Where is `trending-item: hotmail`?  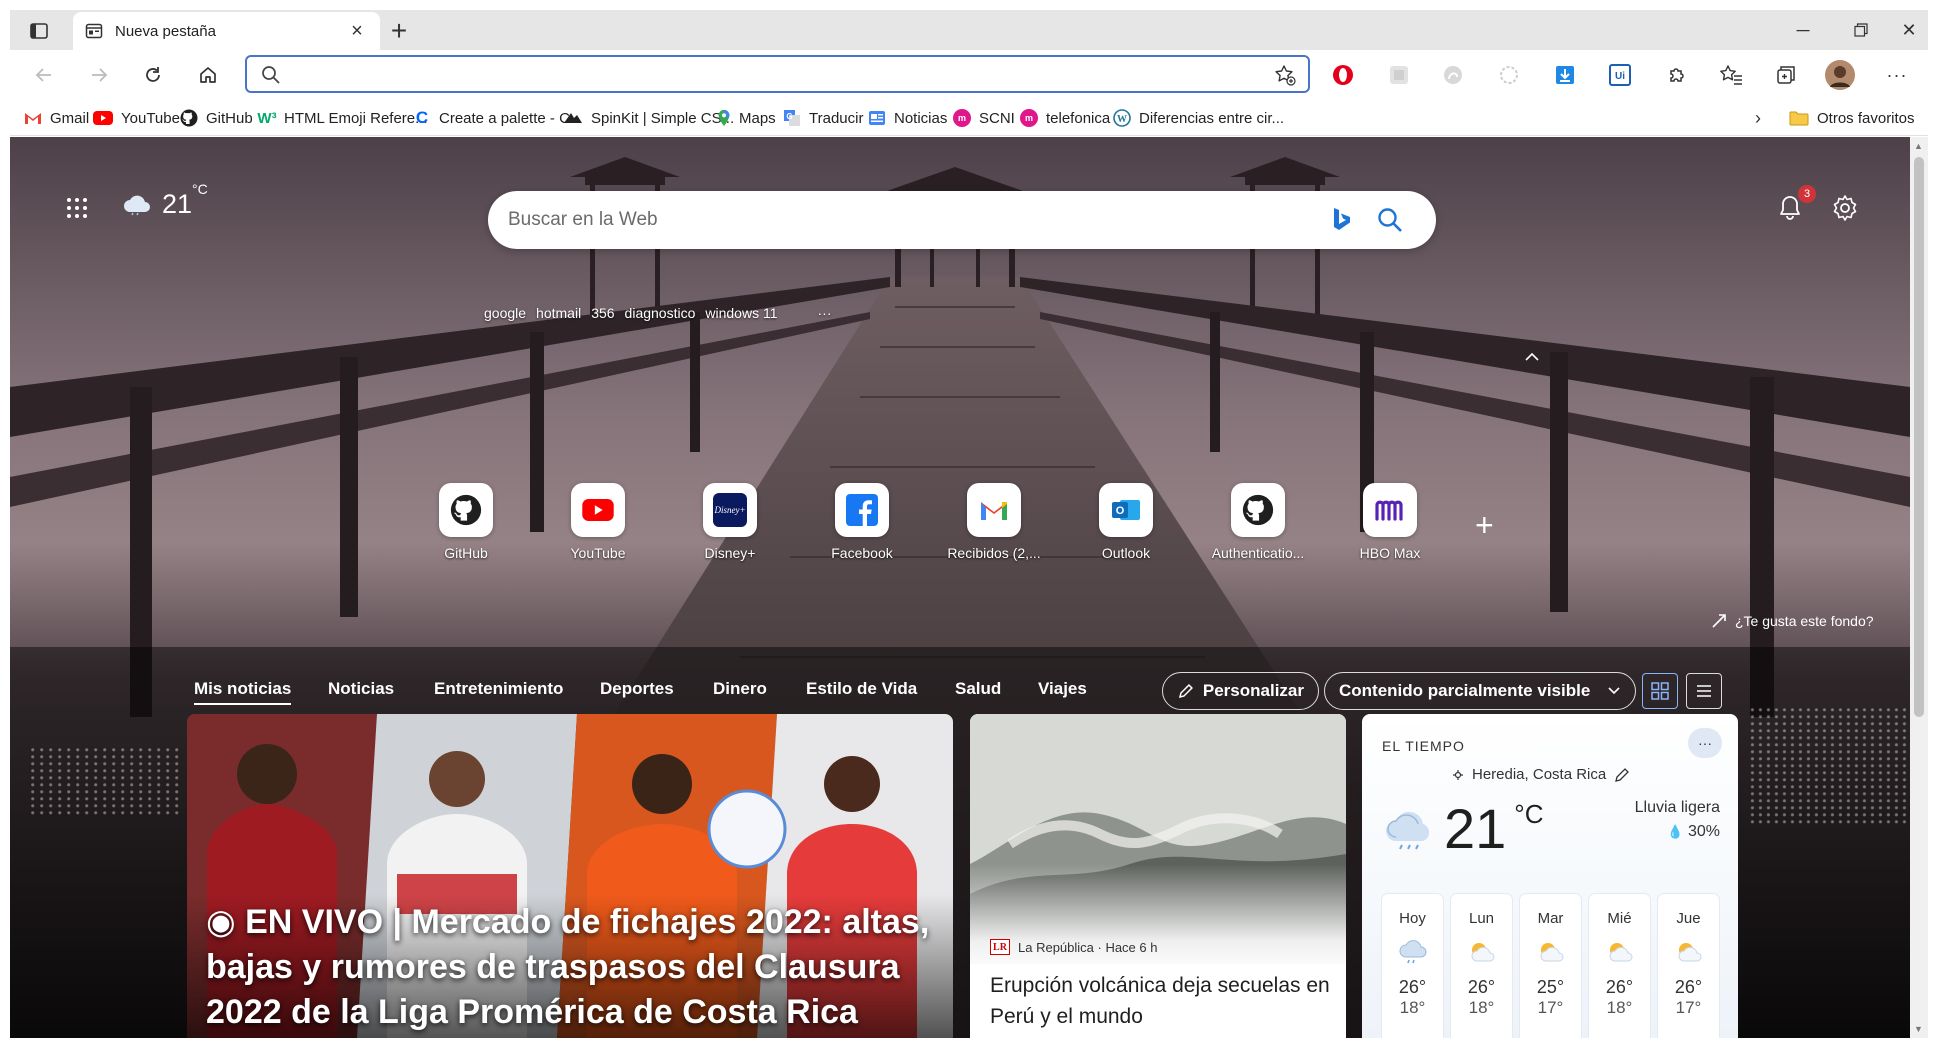
trending-item: hotmail is located at coordinates (558, 313).